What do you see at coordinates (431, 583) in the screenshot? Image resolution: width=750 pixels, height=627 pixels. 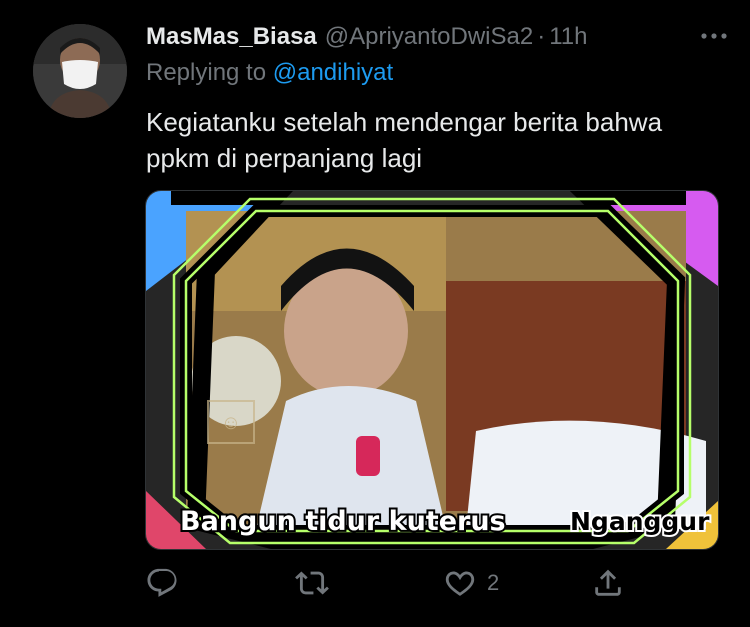 I see `action-bar: 2` at bounding box center [431, 583].